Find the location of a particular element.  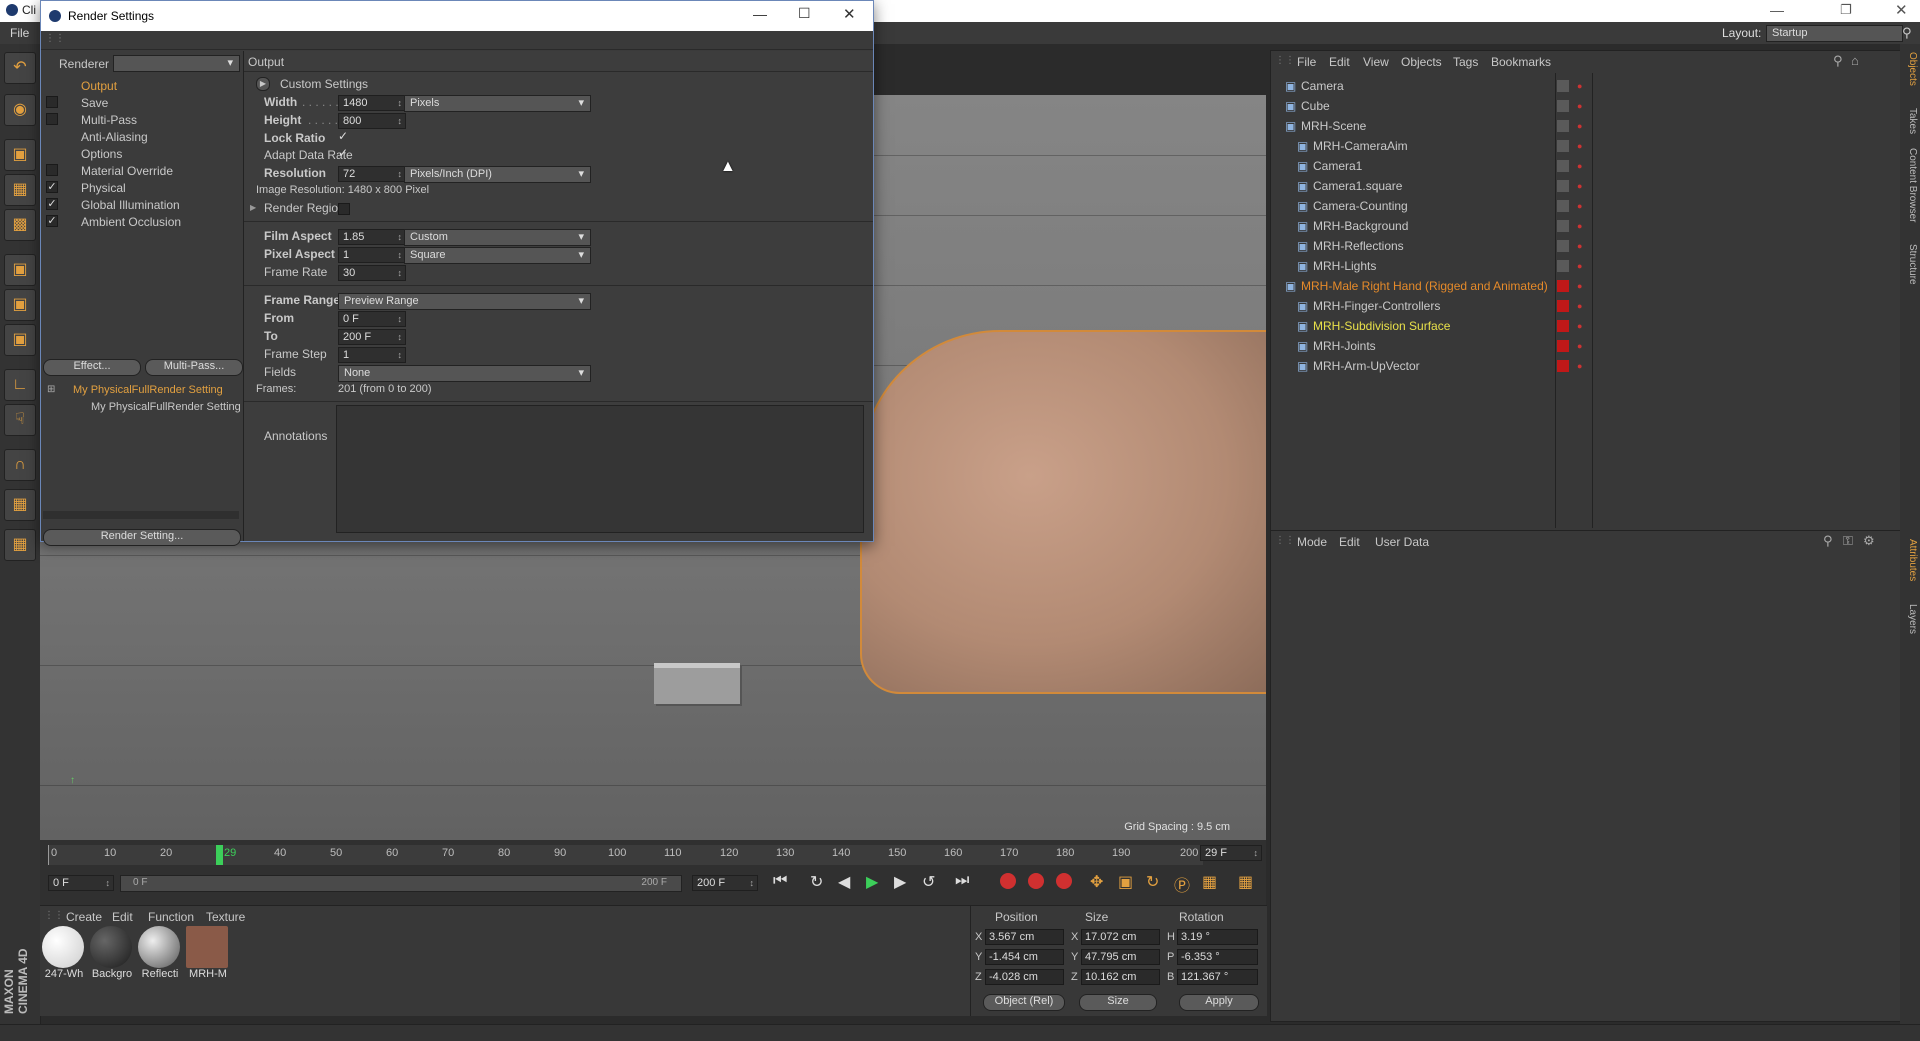

material-menu-function: Function is located at coordinates (171, 917).